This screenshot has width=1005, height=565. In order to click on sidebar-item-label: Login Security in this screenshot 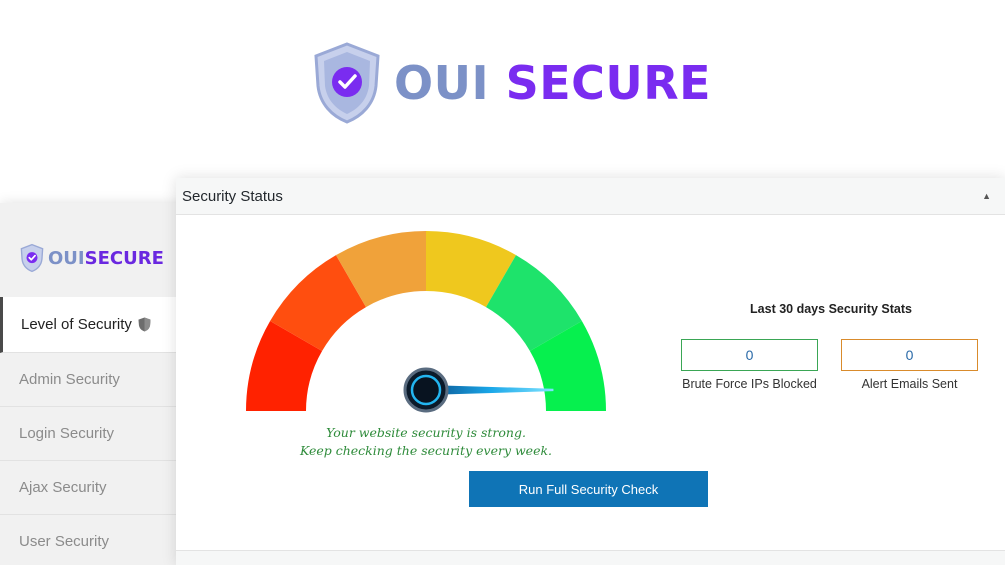, I will do `click(67, 433)`.